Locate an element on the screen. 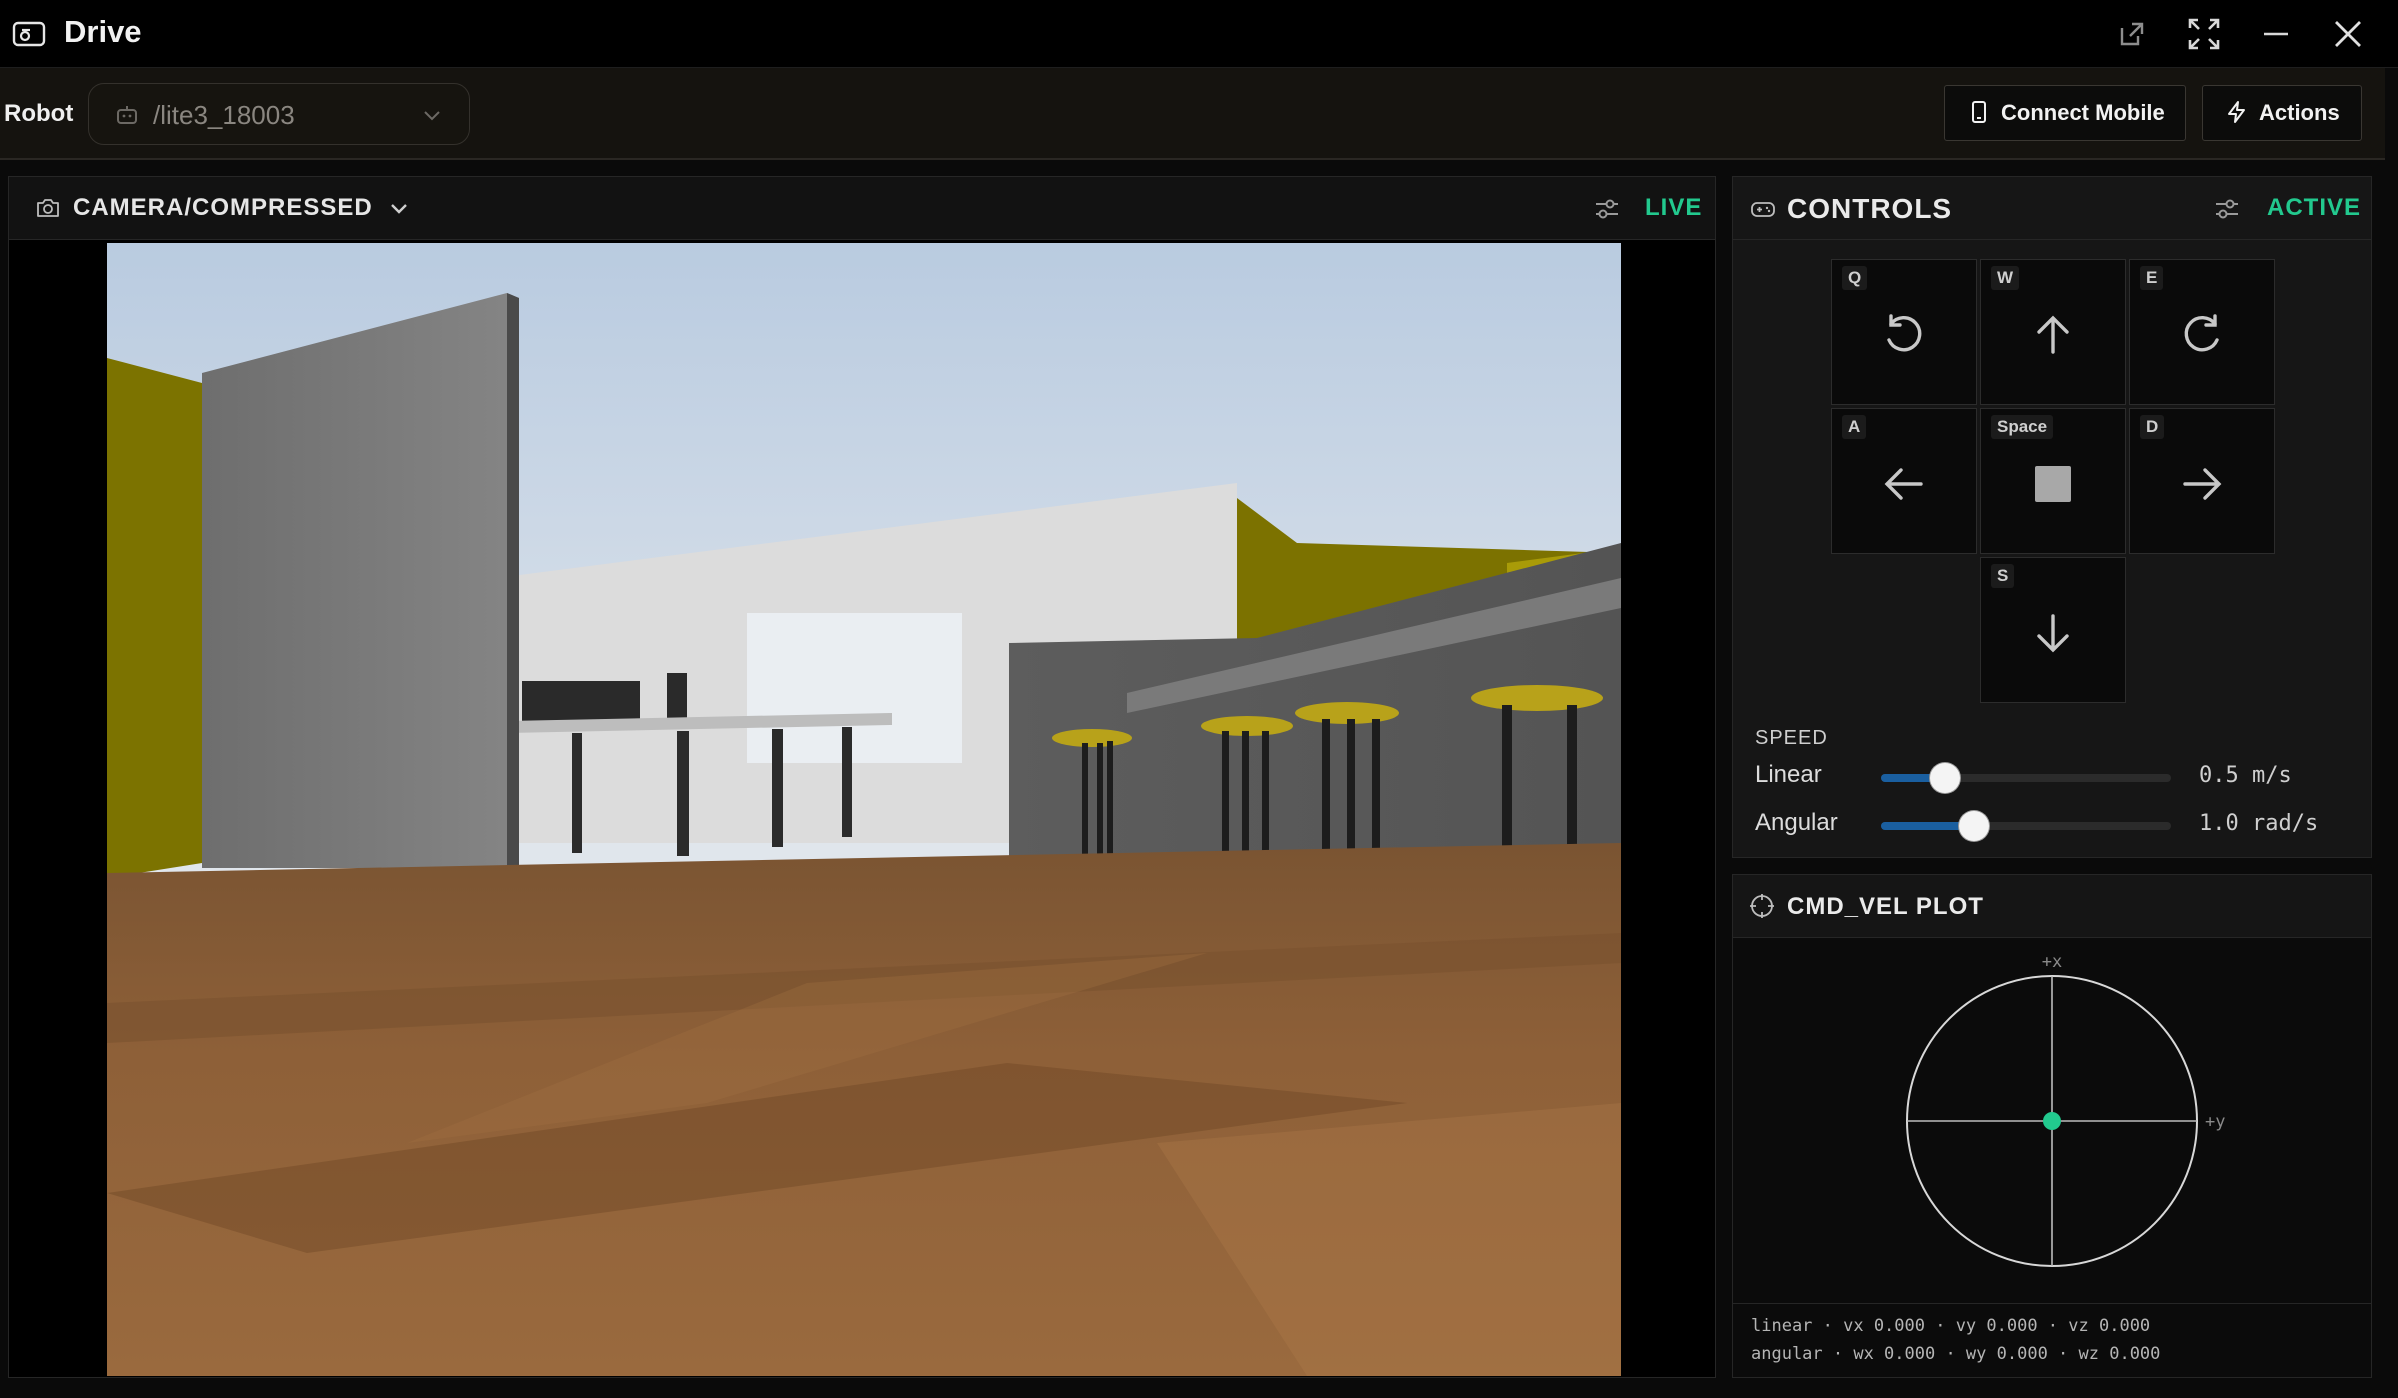 The width and height of the screenshot is (2398, 1398). open-external-icon is located at coordinates (2132, 34).